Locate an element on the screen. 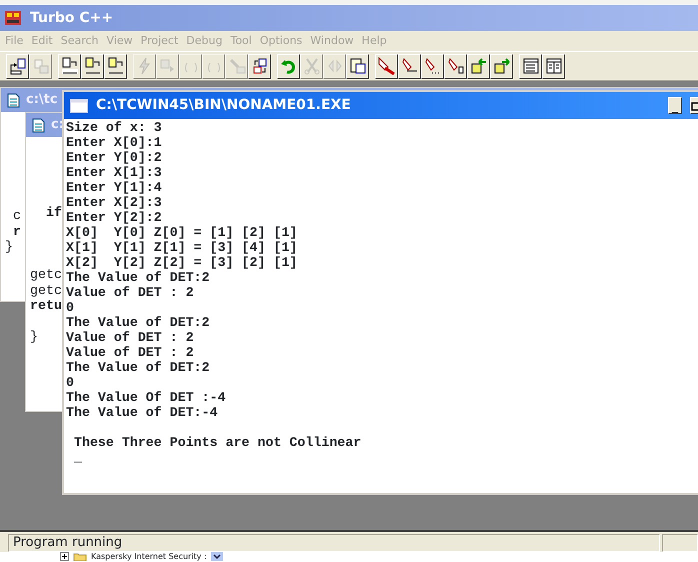 Image resolution: width=698 pixels, height=562 pixels. console-line: Enter Y[0]:2 is located at coordinates (114, 157).